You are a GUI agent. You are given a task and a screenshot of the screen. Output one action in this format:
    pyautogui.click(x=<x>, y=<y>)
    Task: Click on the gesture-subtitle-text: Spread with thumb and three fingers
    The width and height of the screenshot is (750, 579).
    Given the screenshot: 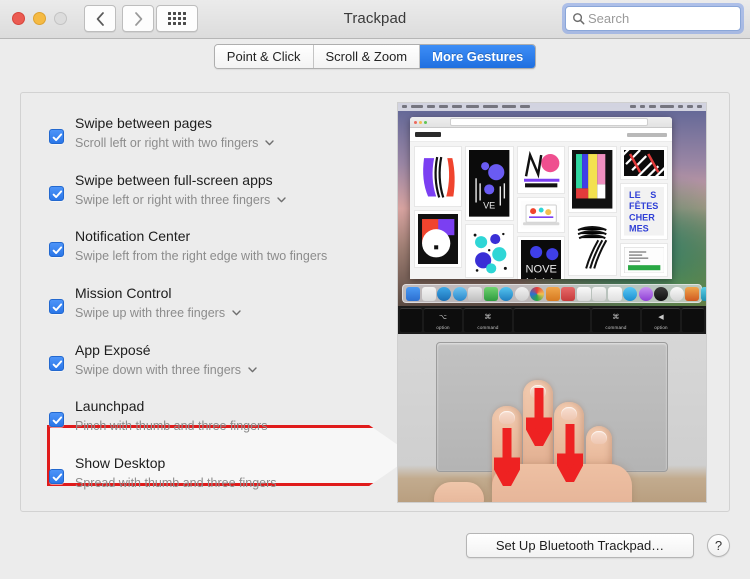 What is the action you would take?
    pyautogui.click(x=176, y=483)
    